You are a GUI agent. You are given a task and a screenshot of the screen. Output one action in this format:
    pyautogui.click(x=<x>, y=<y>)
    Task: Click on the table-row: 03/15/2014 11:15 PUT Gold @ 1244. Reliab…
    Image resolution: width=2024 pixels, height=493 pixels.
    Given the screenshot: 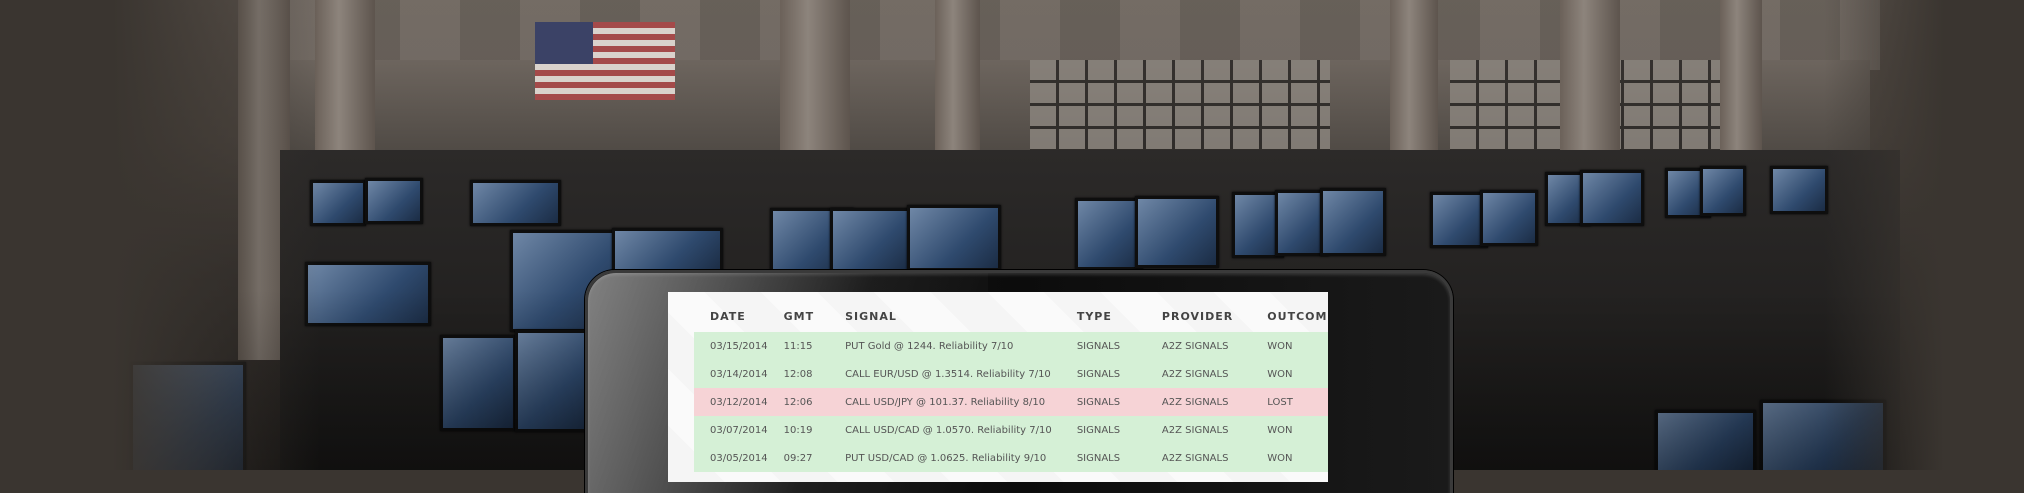 What is the action you would take?
    pyautogui.click(x=1011, y=346)
    